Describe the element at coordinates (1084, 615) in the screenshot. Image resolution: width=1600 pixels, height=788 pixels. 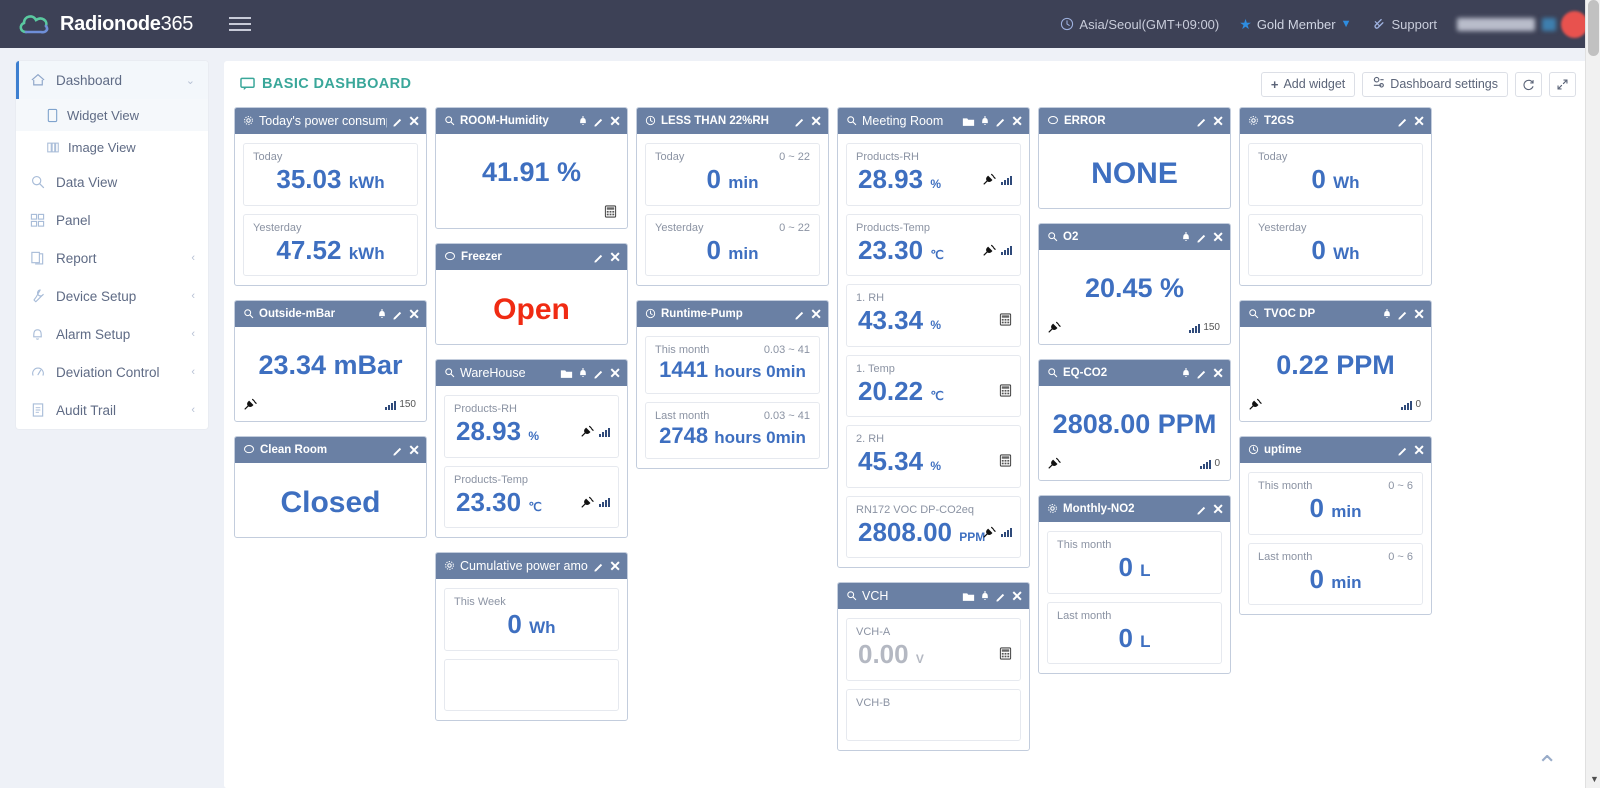
I see `tile-label: Last month` at that location.